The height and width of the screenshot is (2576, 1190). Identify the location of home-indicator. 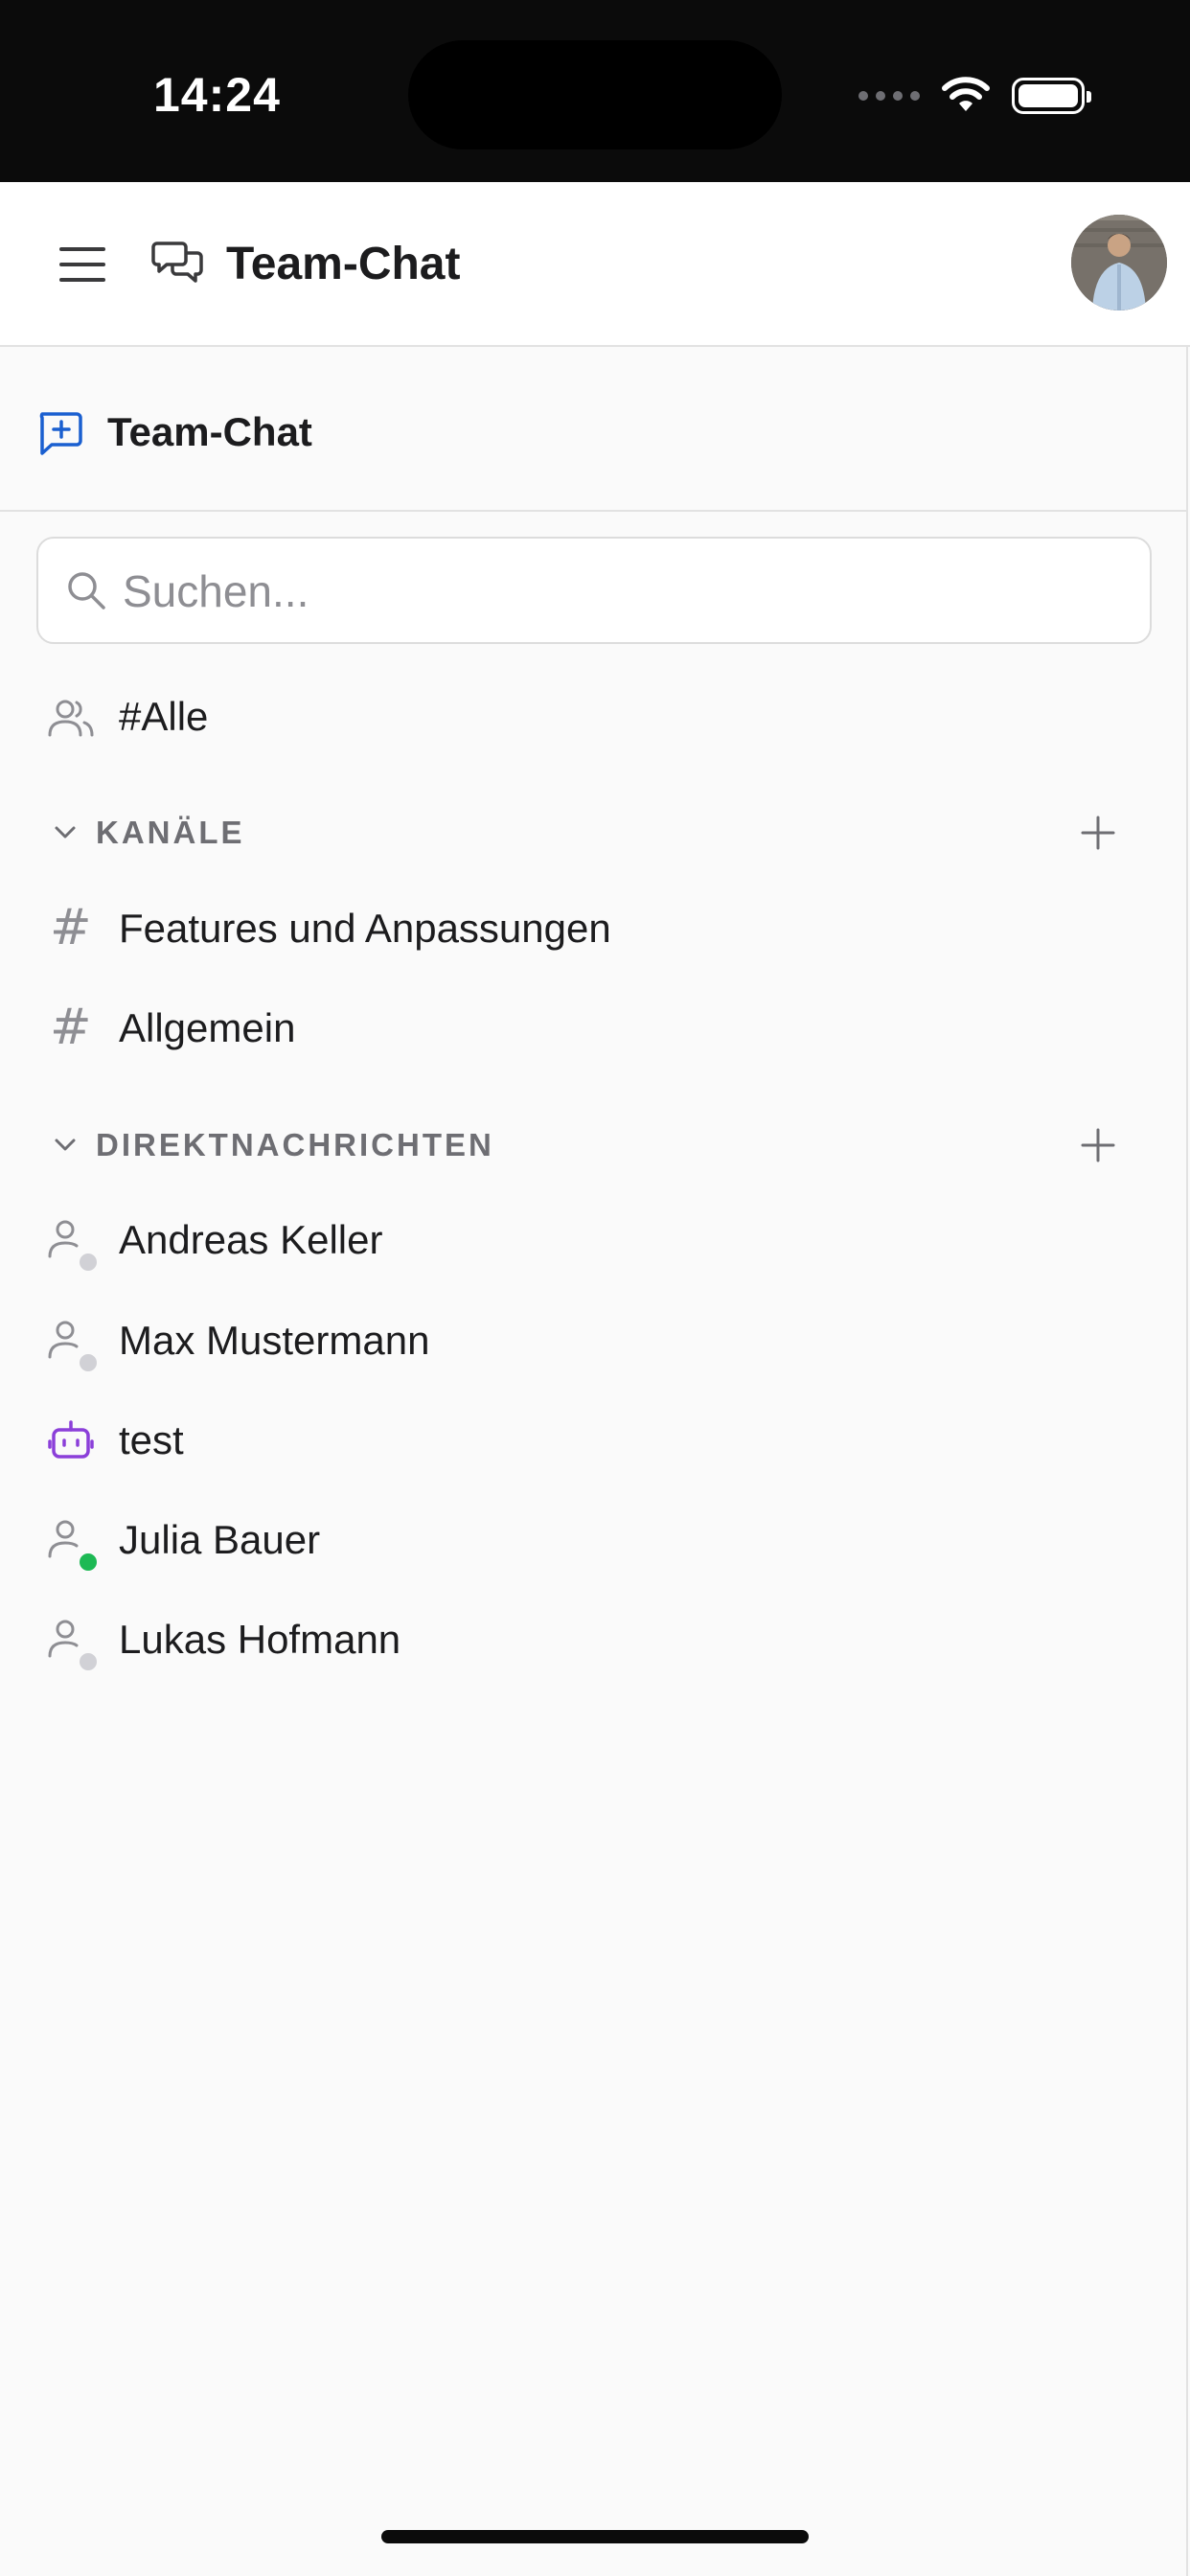
(595, 2536).